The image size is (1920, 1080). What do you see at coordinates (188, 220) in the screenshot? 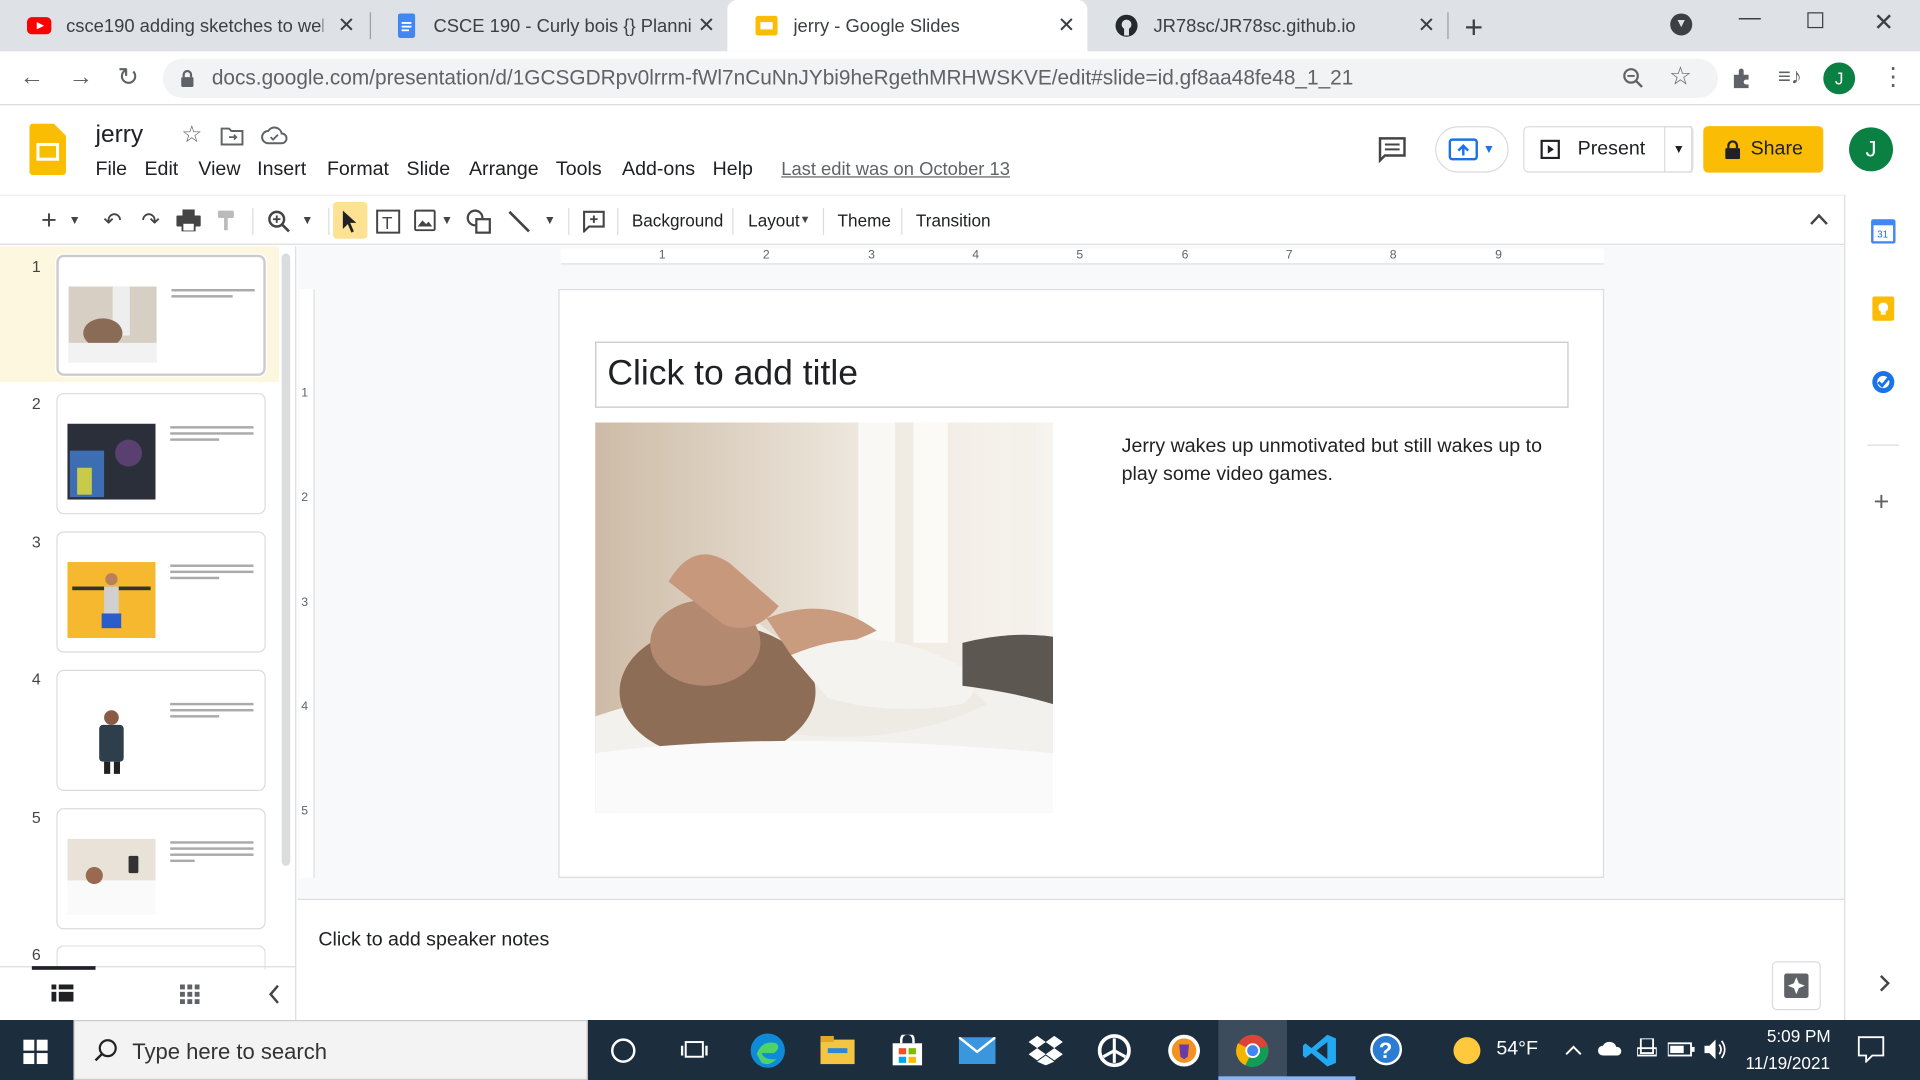
I see `print-icon` at bounding box center [188, 220].